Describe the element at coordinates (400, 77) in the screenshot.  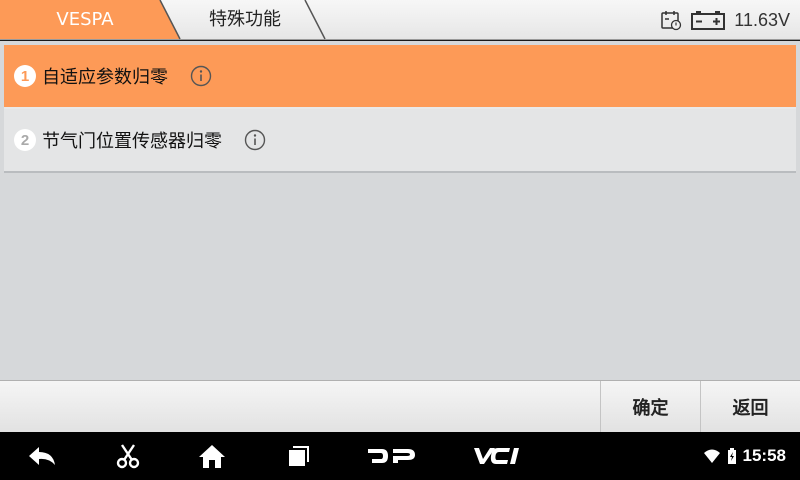
I see `list-item-adaptive-reset: 1 自适应参数归零` at that location.